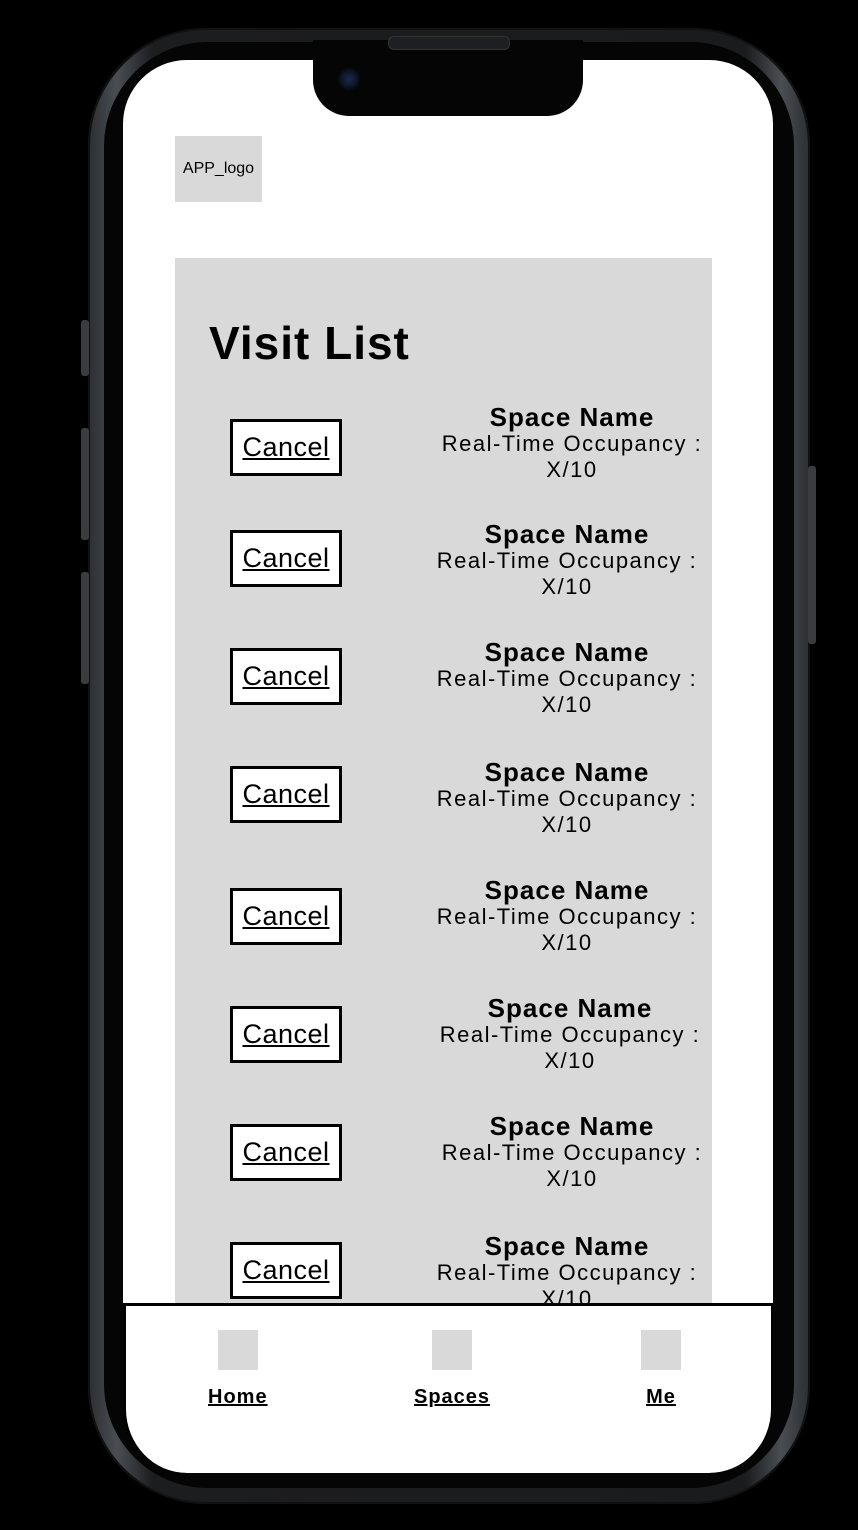 The height and width of the screenshot is (1530, 858). Describe the element at coordinates (812, 555) in the screenshot. I see `power-button` at that location.